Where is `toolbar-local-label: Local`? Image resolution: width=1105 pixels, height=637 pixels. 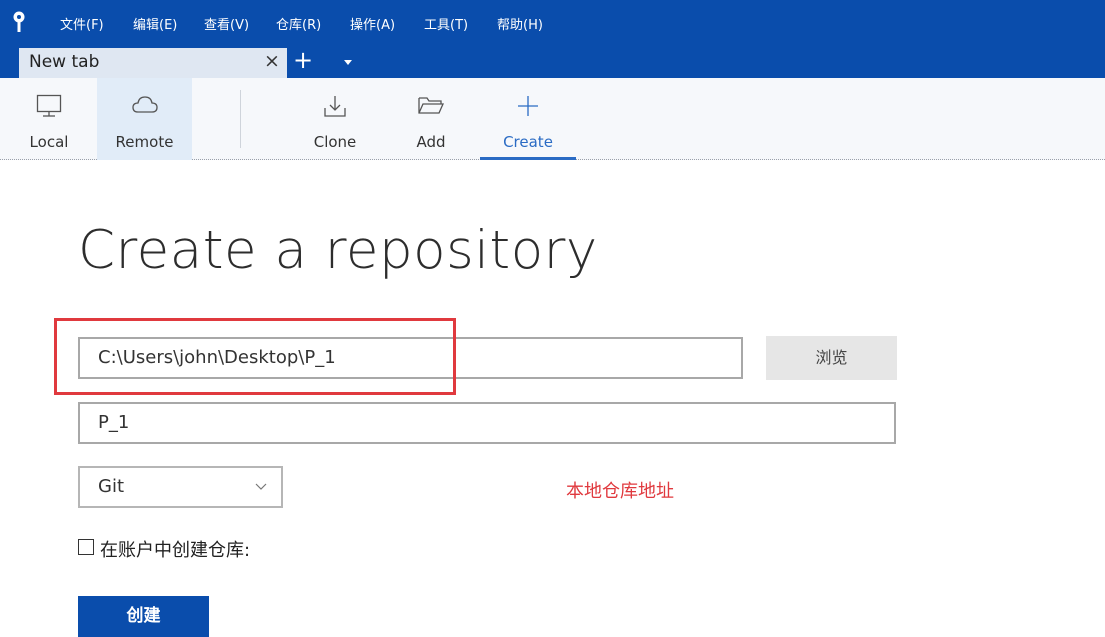
toolbar-local-label: Local is located at coordinates (49, 142).